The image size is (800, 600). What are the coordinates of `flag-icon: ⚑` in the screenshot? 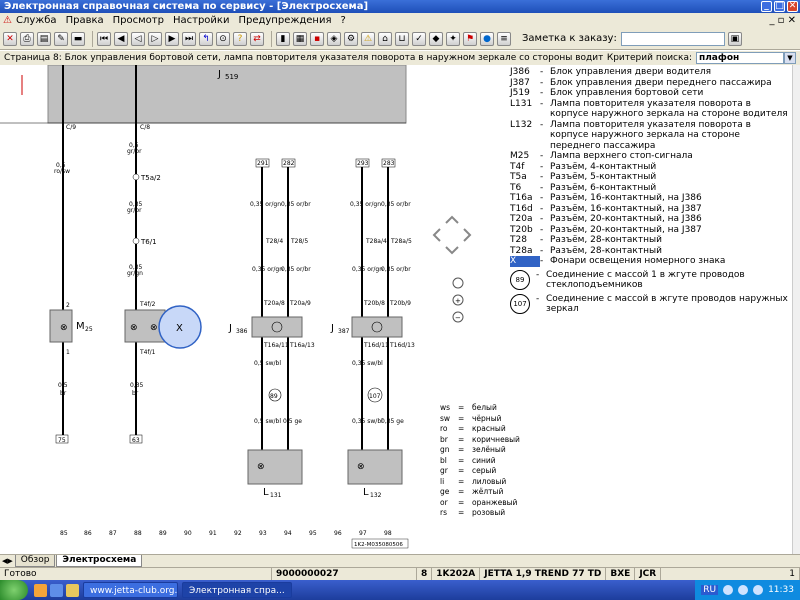 It's located at (470, 38).